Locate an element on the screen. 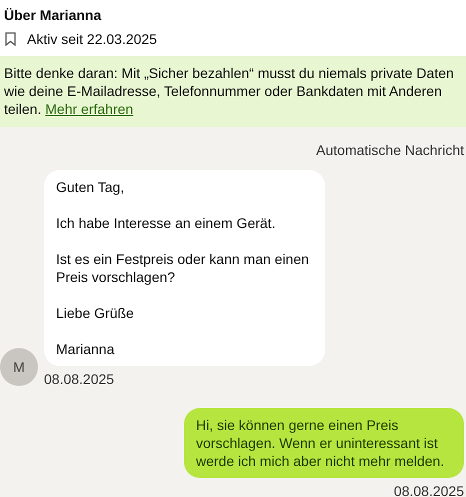 Image resolution: width=466 pixels, height=497 pixels. profile-title: Über Marianna is located at coordinates (53, 15).